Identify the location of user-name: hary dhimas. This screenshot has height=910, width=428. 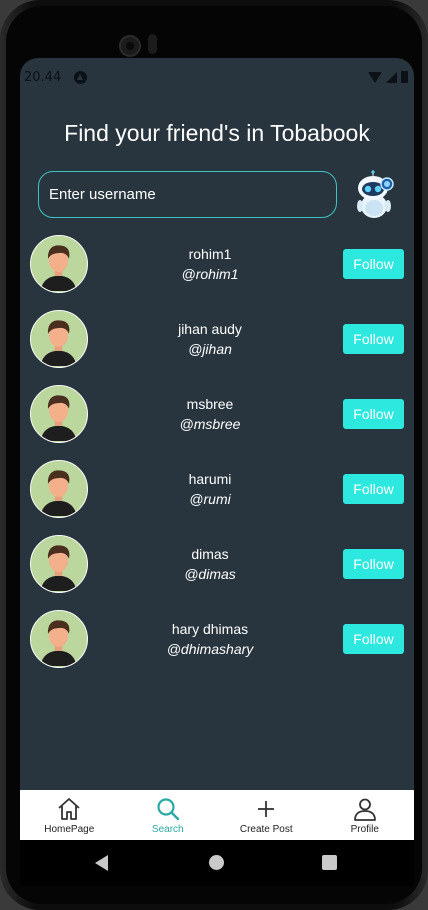
(210, 629).